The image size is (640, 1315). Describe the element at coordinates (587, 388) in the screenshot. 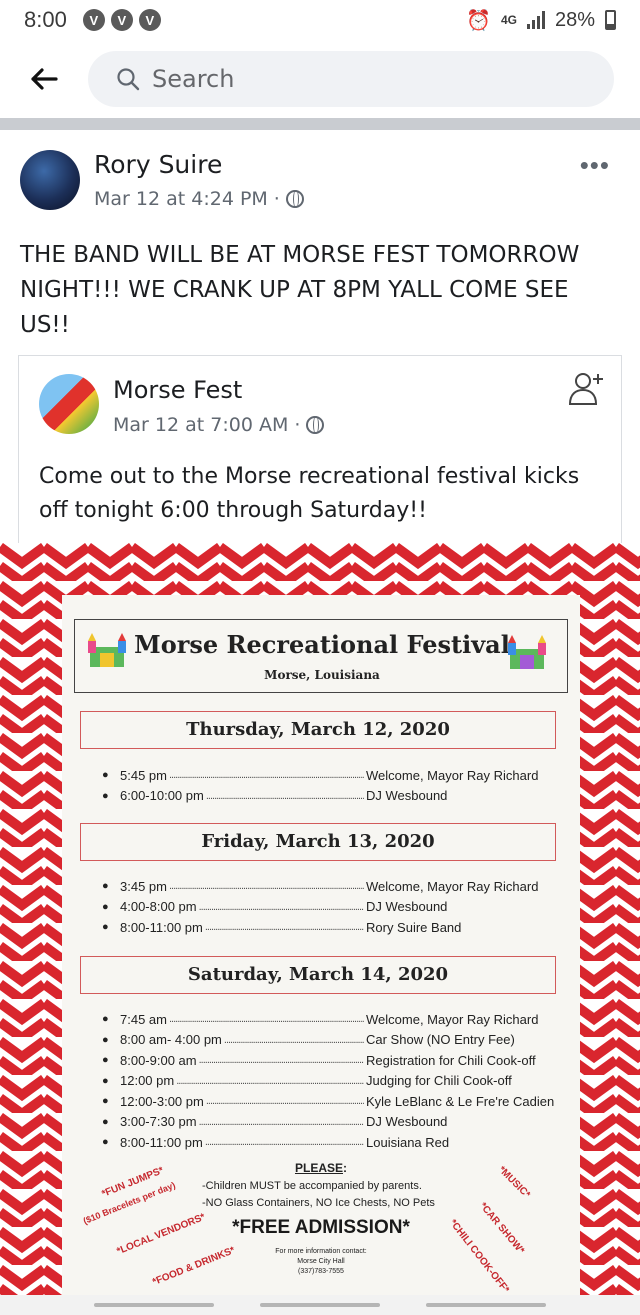

I see `add-friend-icon` at that location.